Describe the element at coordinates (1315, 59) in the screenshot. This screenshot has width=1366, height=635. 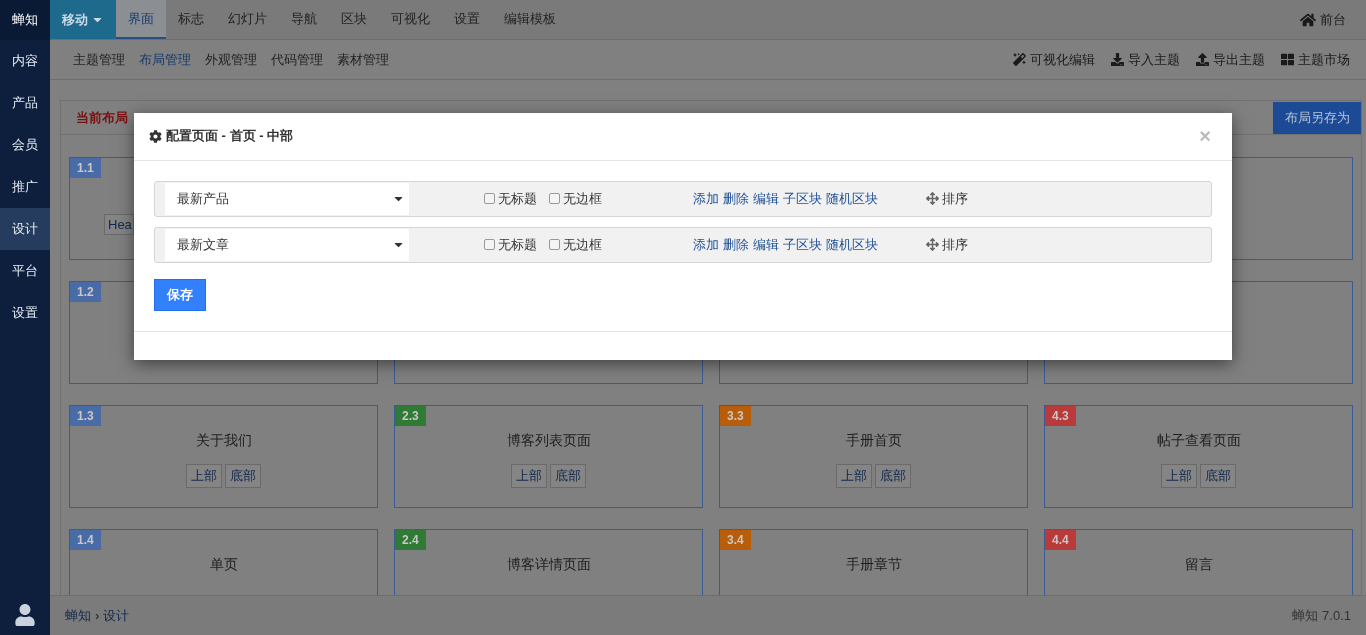
I see `toolbar-link: 主题市场` at that location.